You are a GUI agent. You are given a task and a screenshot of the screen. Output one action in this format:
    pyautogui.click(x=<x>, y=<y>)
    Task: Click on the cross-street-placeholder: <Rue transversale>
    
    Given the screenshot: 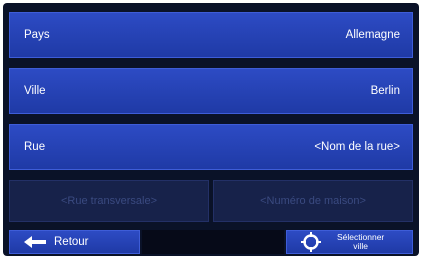 What is the action you would take?
    pyautogui.click(x=109, y=201)
    